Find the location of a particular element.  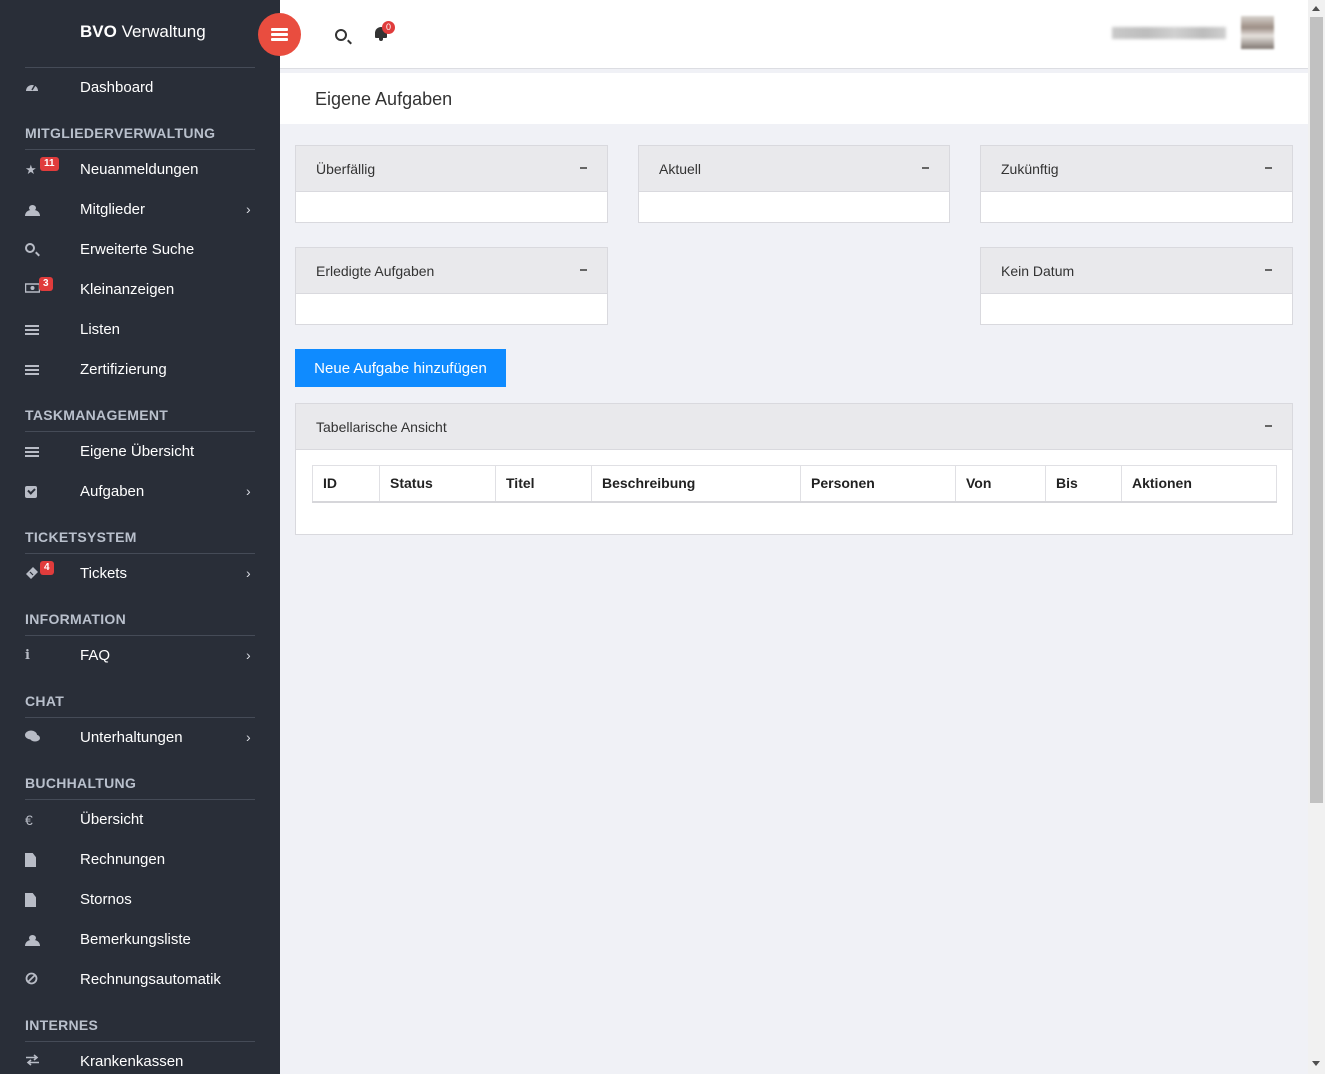

section-title: TASKMANAGEMENT is located at coordinates (97, 415).